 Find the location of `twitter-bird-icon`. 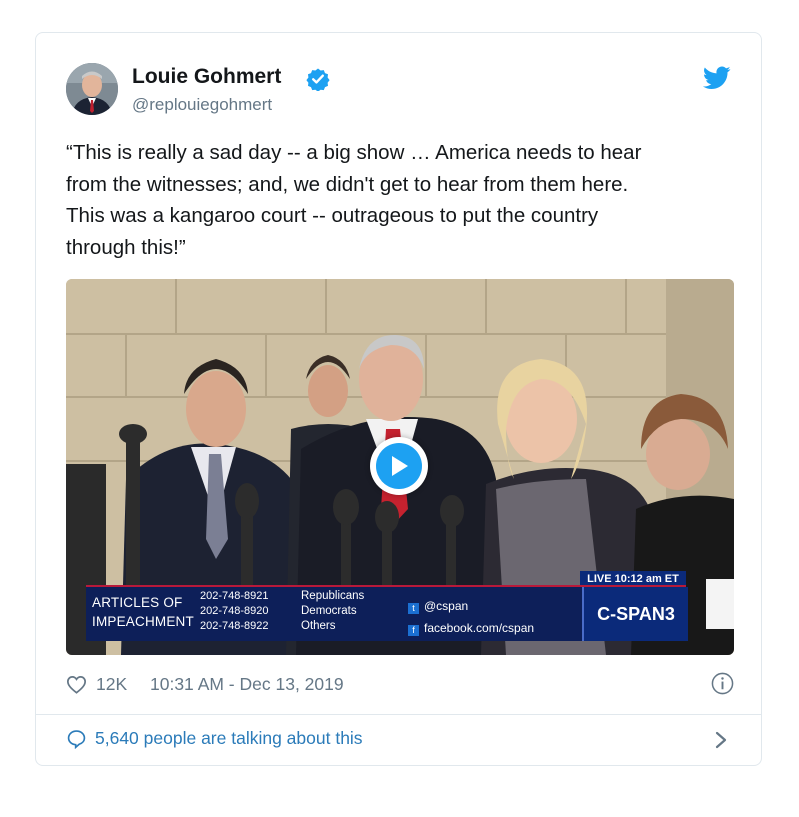

twitter-bird-icon is located at coordinates (717, 78).